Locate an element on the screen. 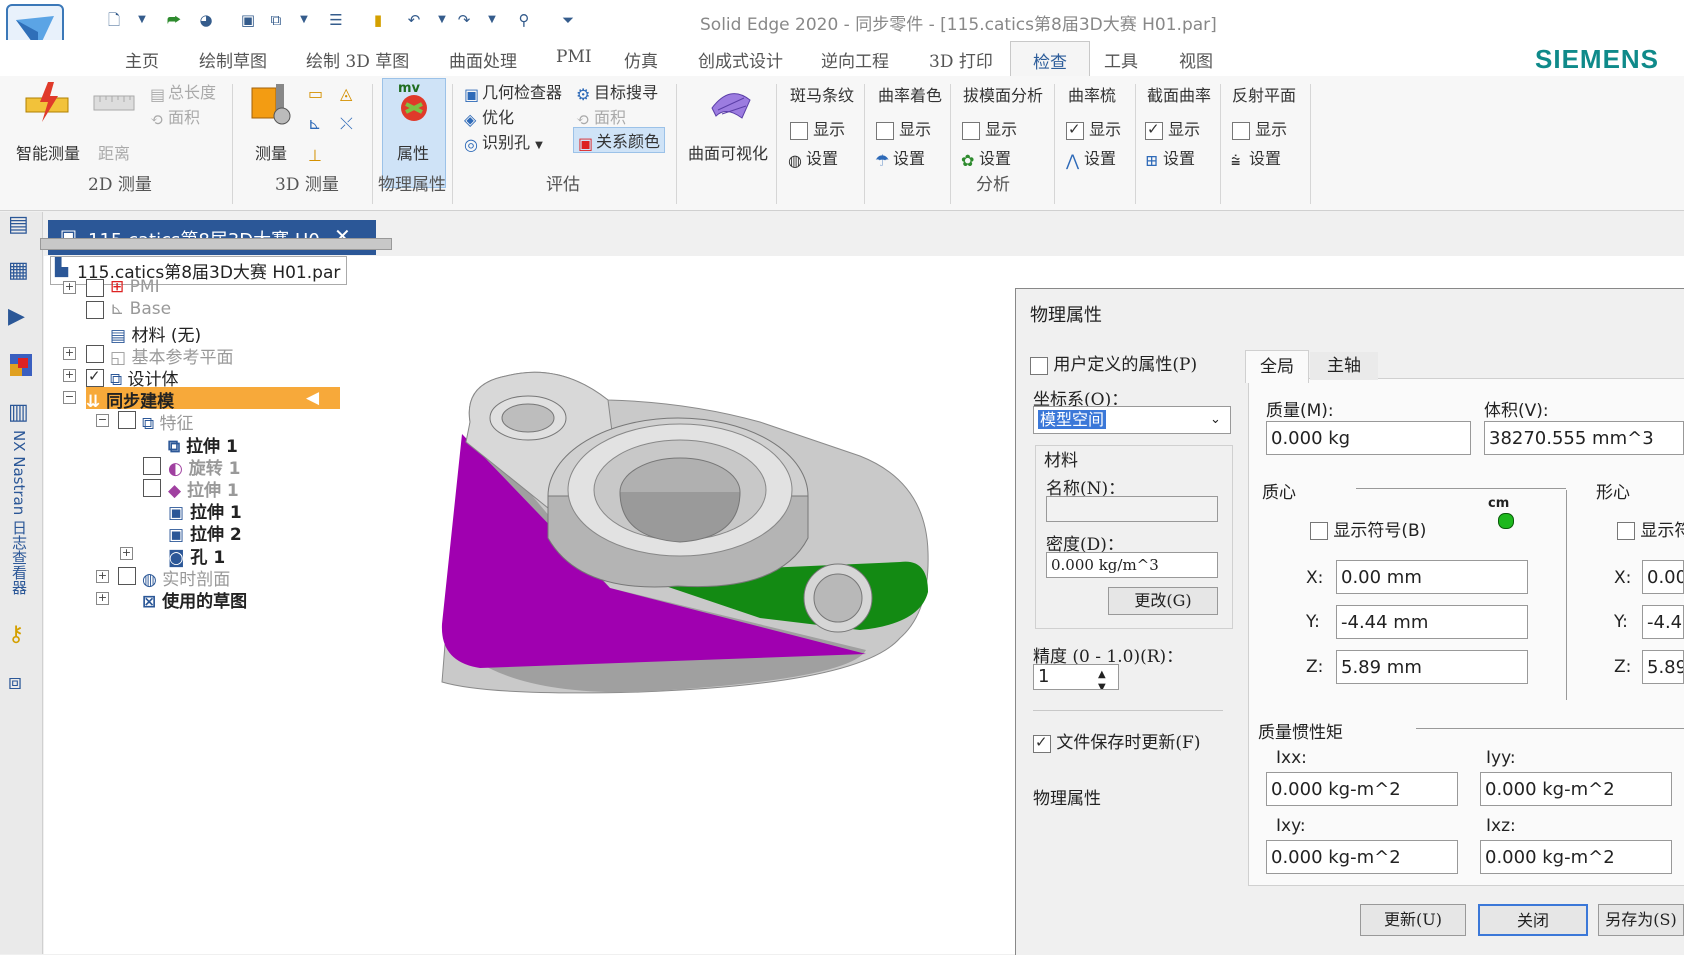 This screenshot has width=1684, height=955. show-centroid-symbol-checkbox: 显示符号(B) is located at coordinates (1368, 528).